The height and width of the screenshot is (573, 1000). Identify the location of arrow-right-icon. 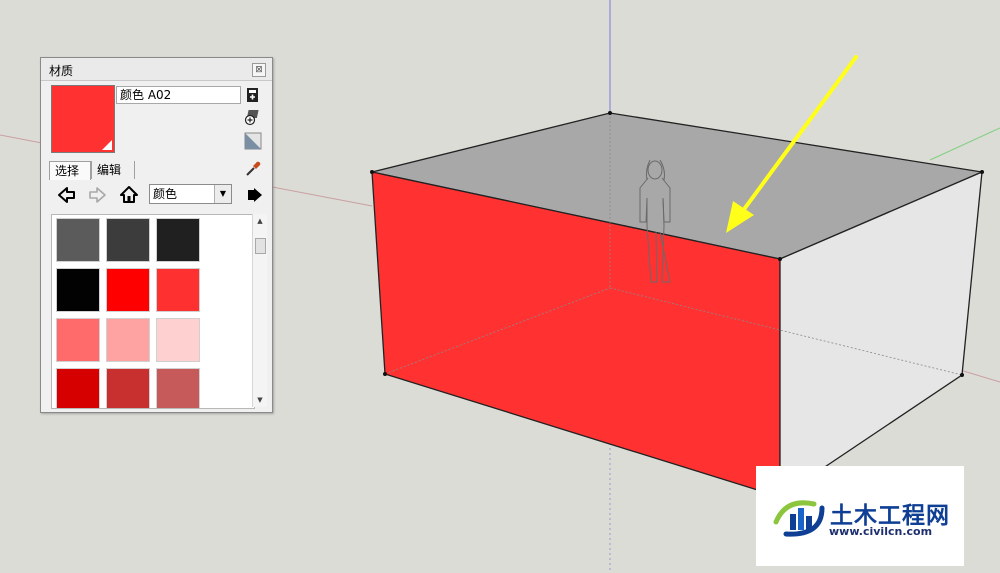
(97, 195).